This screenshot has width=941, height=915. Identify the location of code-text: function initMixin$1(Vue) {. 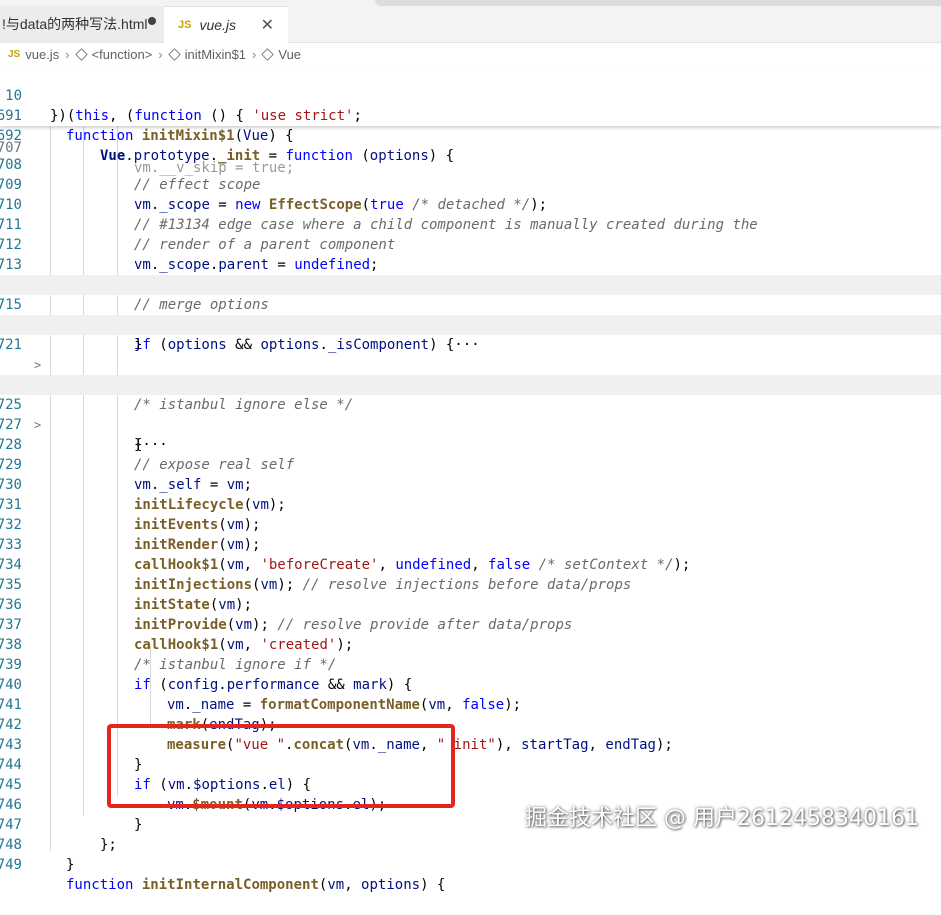
(180, 136).